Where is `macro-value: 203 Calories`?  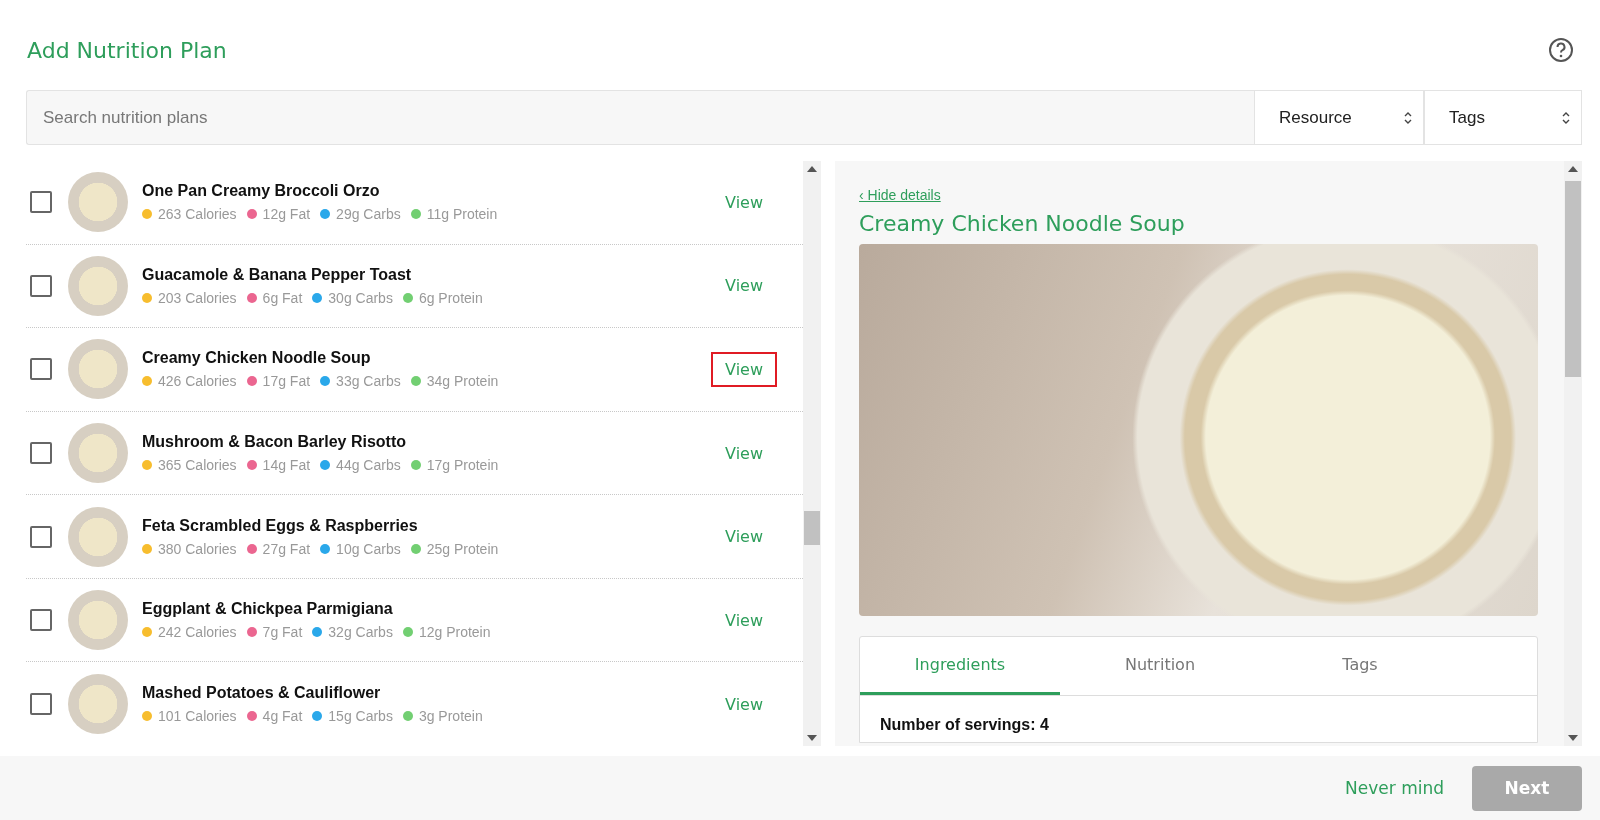 macro-value: 203 Calories is located at coordinates (197, 297).